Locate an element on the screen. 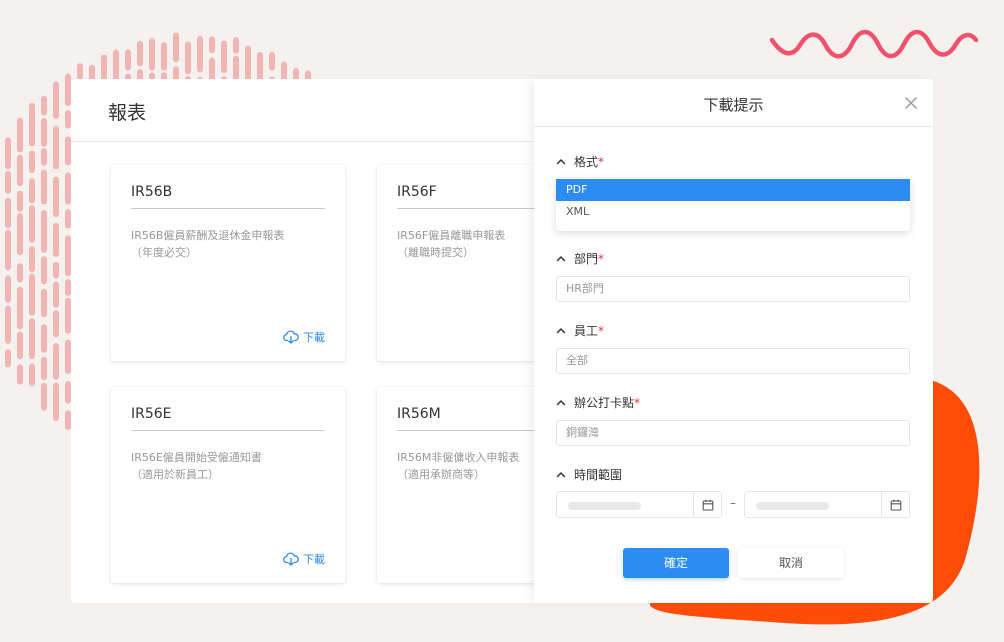 This screenshot has width=1004, height=642. dialog-title: 下載提示 is located at coordinates (733, 105).